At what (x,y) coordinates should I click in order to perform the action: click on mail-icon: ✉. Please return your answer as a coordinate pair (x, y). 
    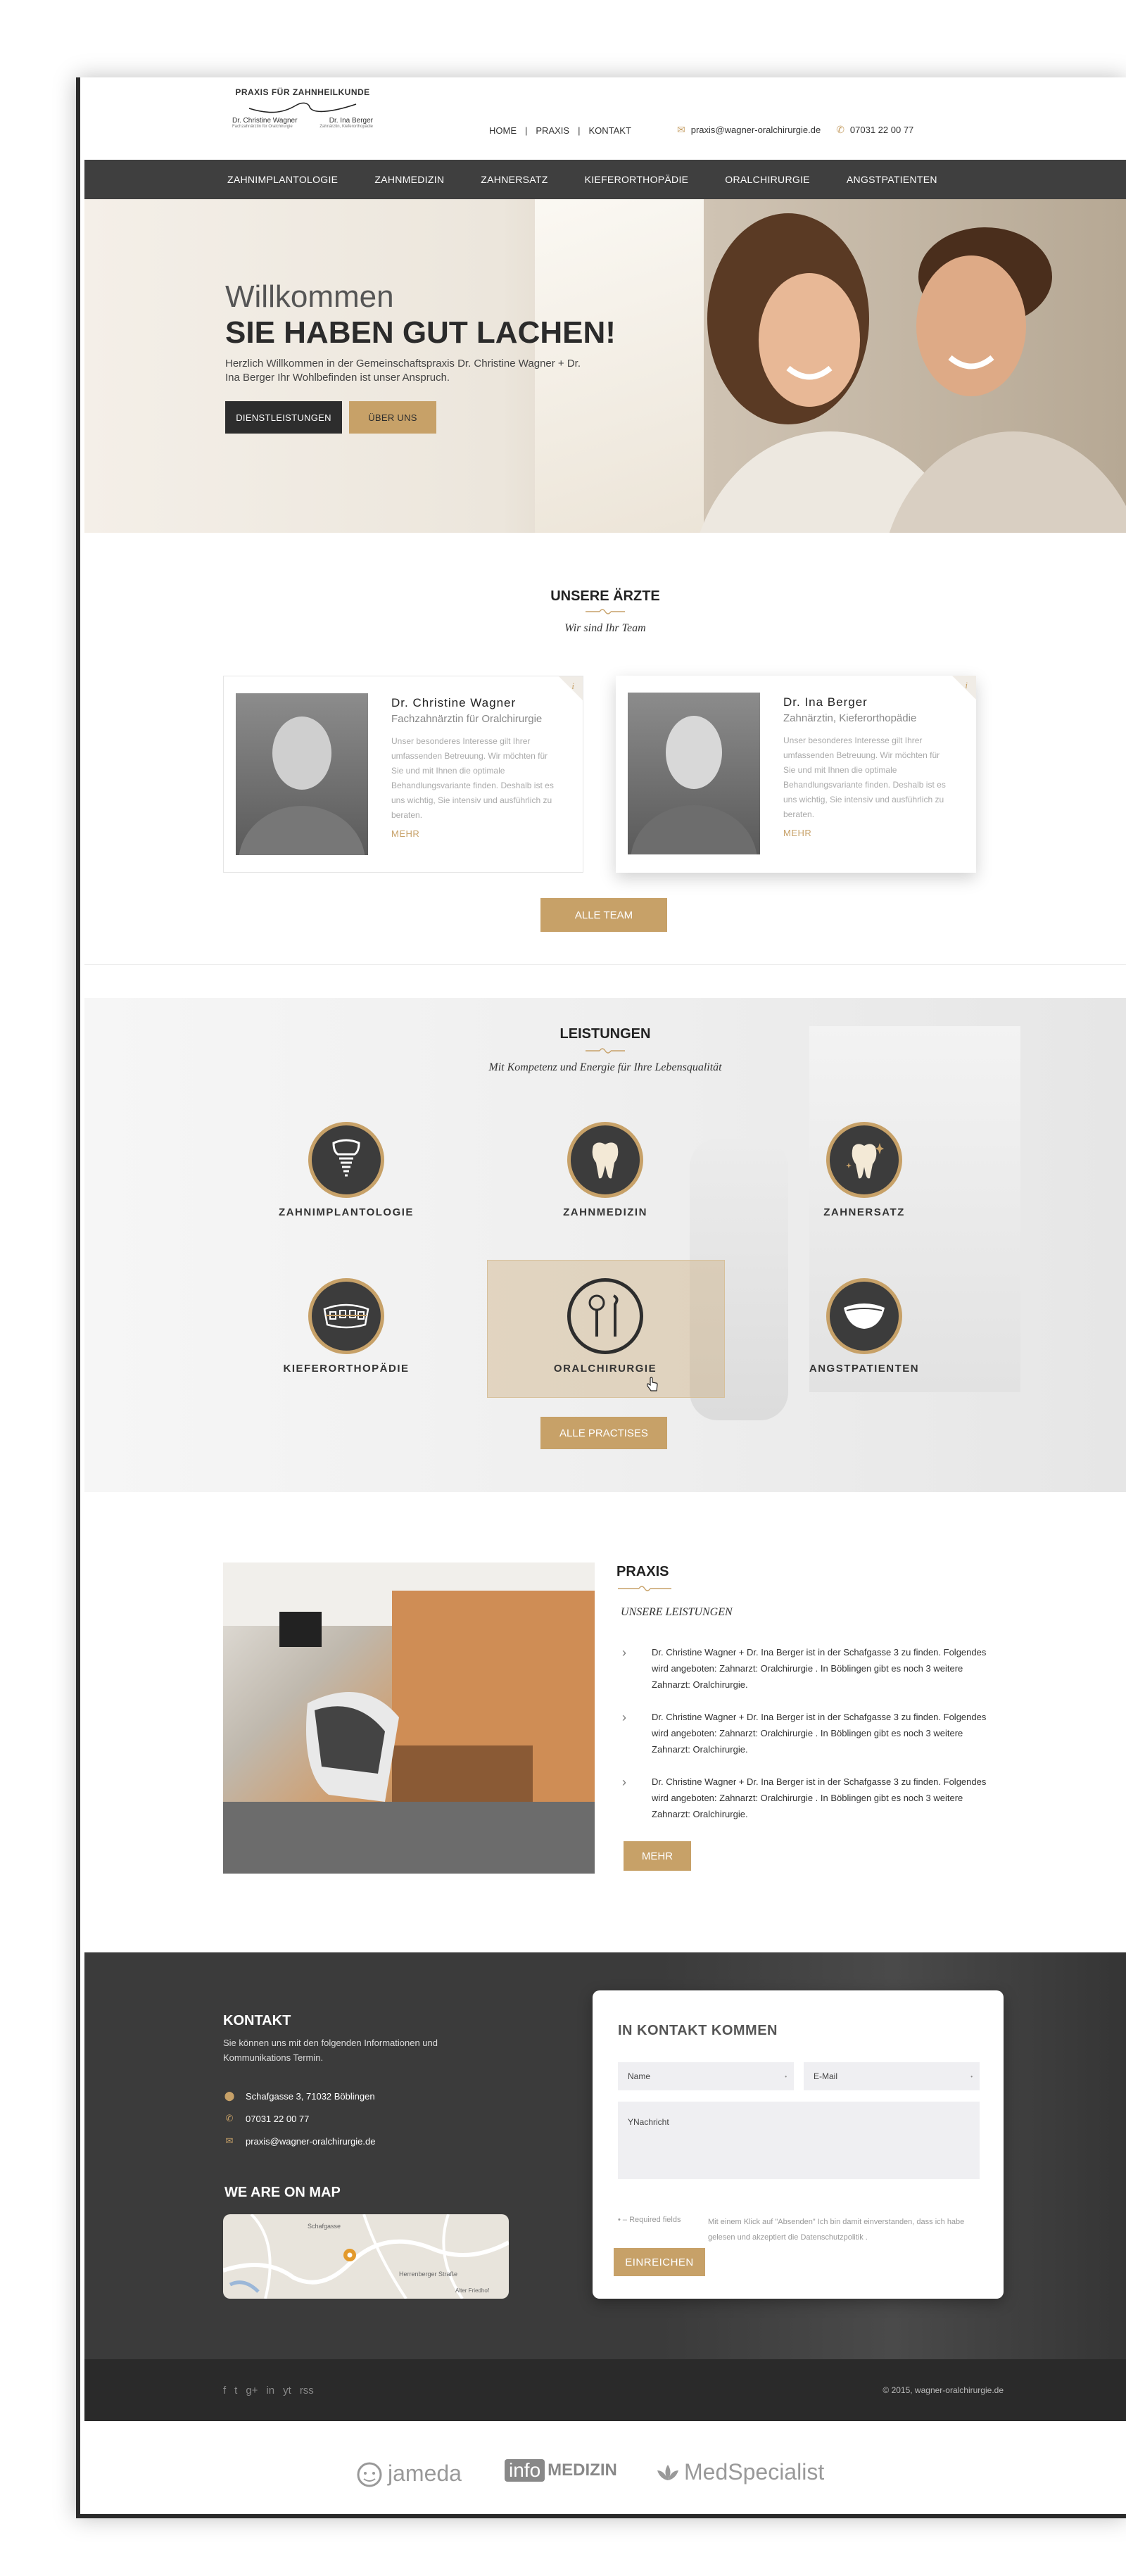
    Looking at the image, I should click on (681, 129).